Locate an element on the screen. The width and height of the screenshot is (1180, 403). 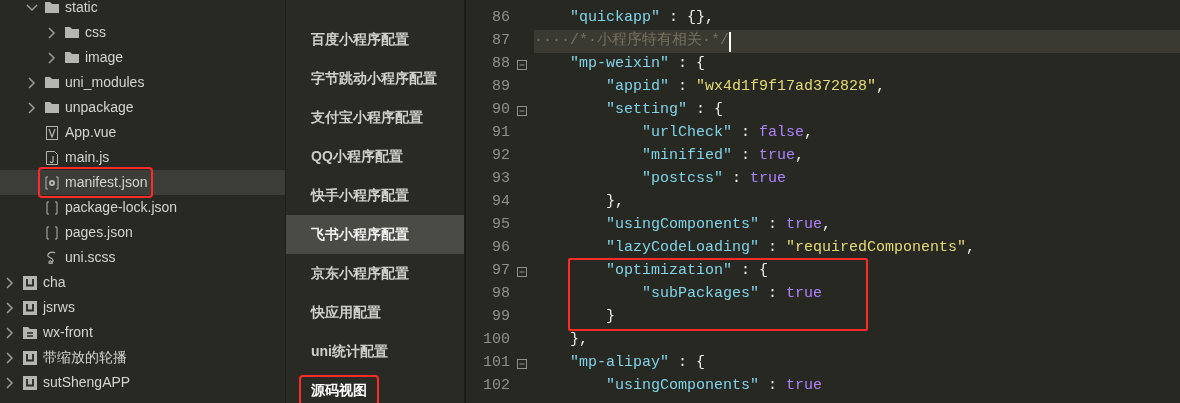
code-line: "urlCheck" : false, is located at coordinates (727, 133).